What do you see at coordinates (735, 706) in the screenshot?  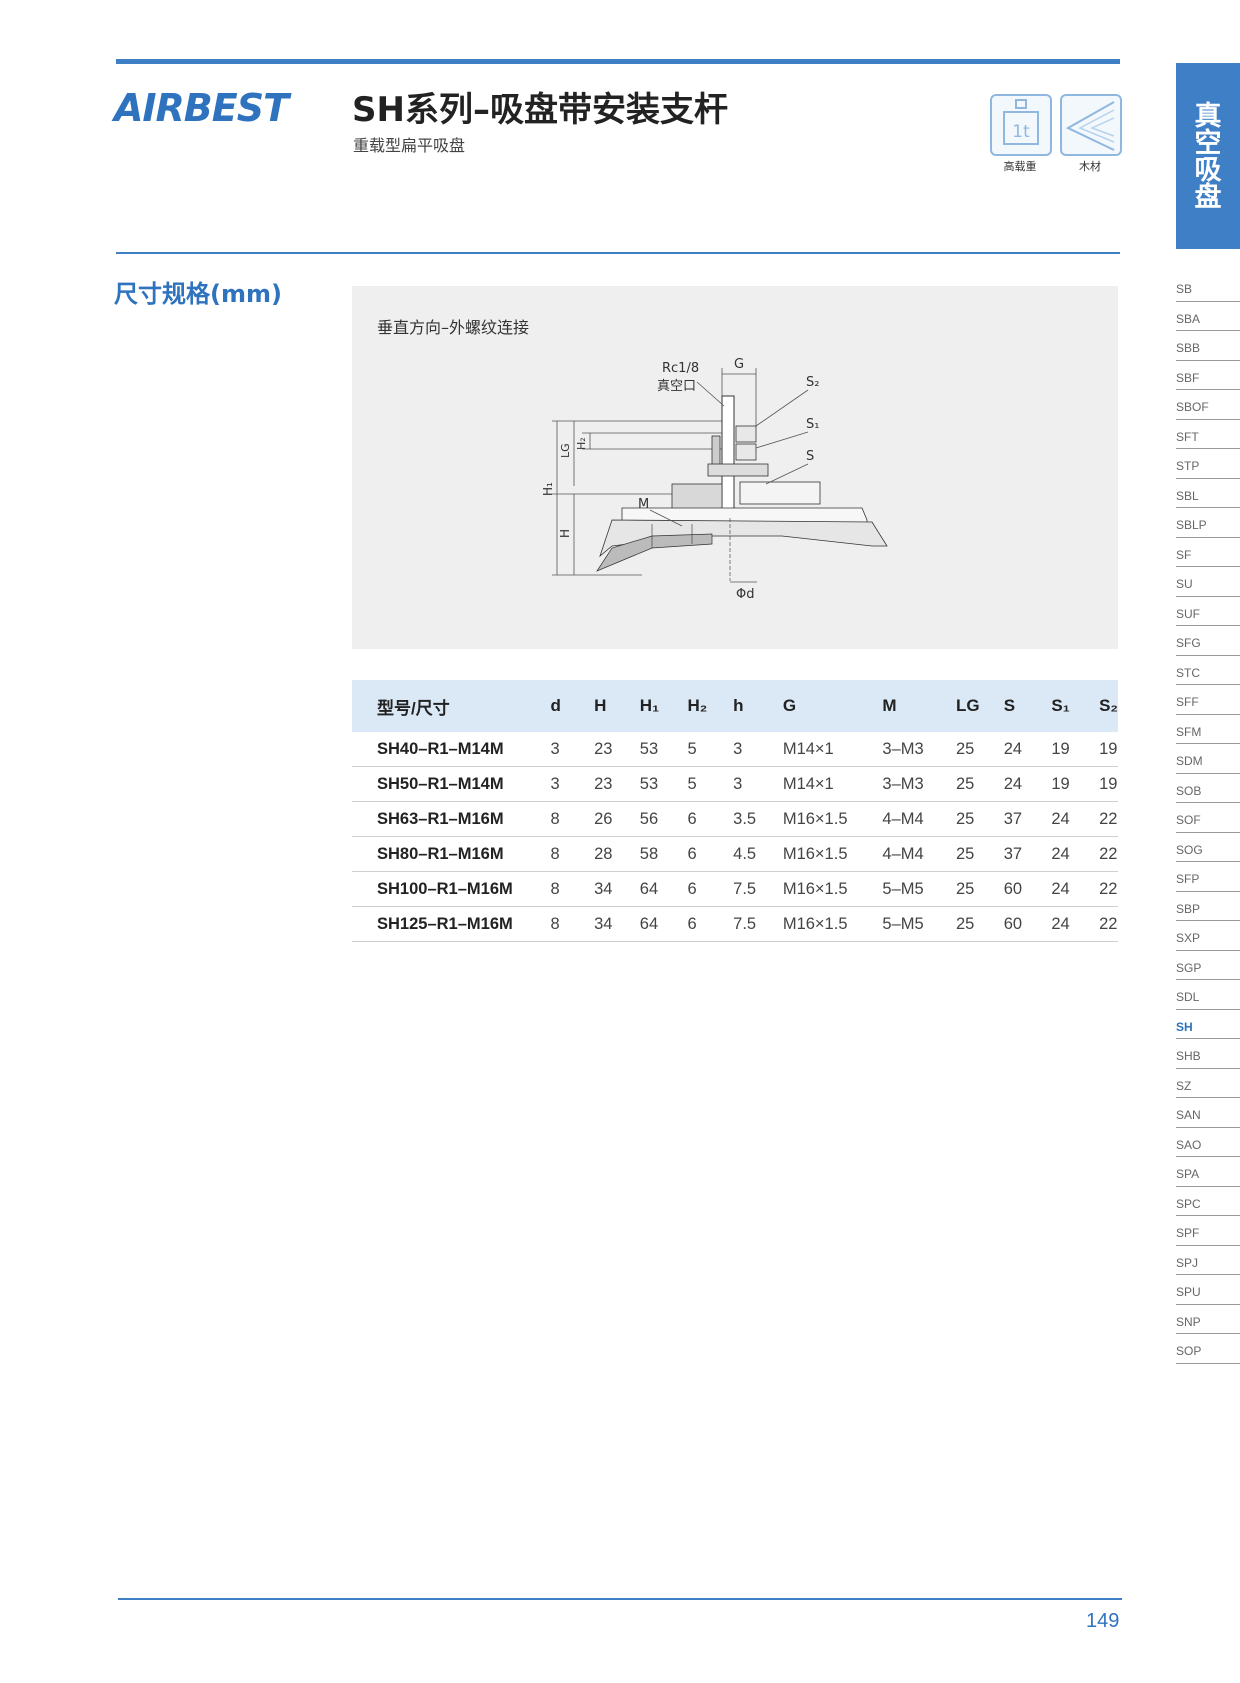 I see `table-header-row: 型号/尺寸 d H H₁ H₂ h G M LG S S₁ S₂` at bounding box center [735, 706].